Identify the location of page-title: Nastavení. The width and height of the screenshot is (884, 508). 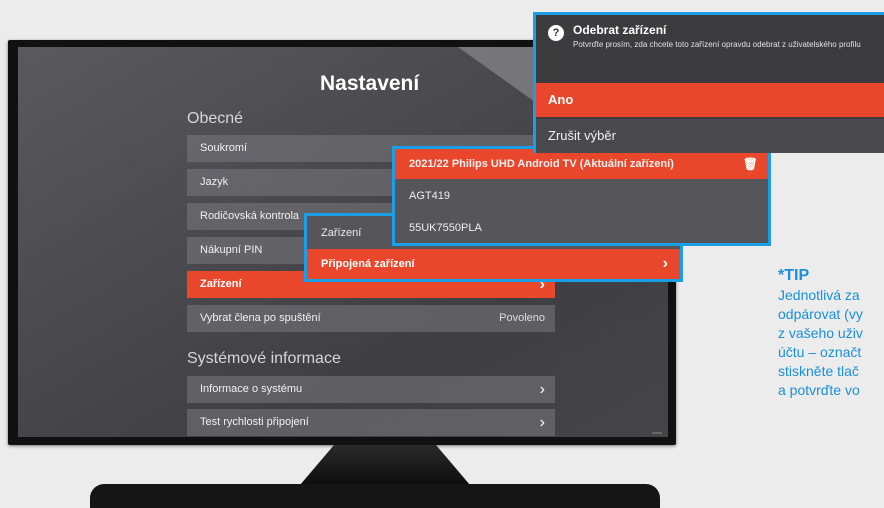
(370, 83).